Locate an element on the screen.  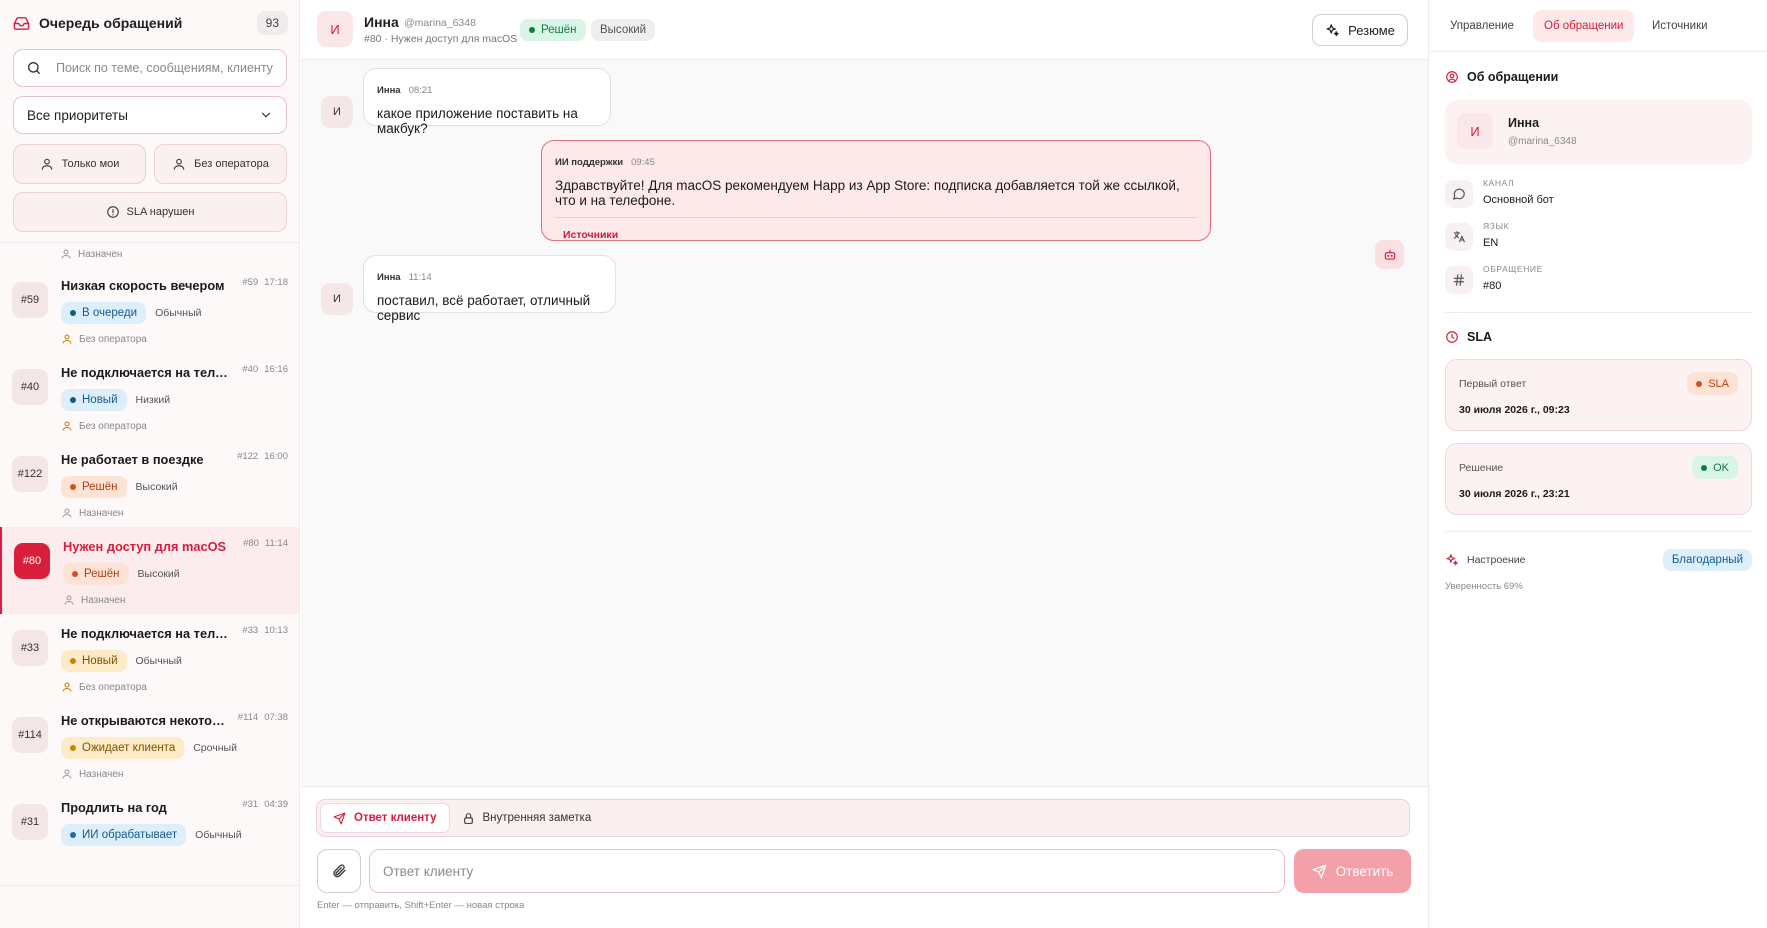
priority-select: Все приоритеты is located at coordinates (150, 115).